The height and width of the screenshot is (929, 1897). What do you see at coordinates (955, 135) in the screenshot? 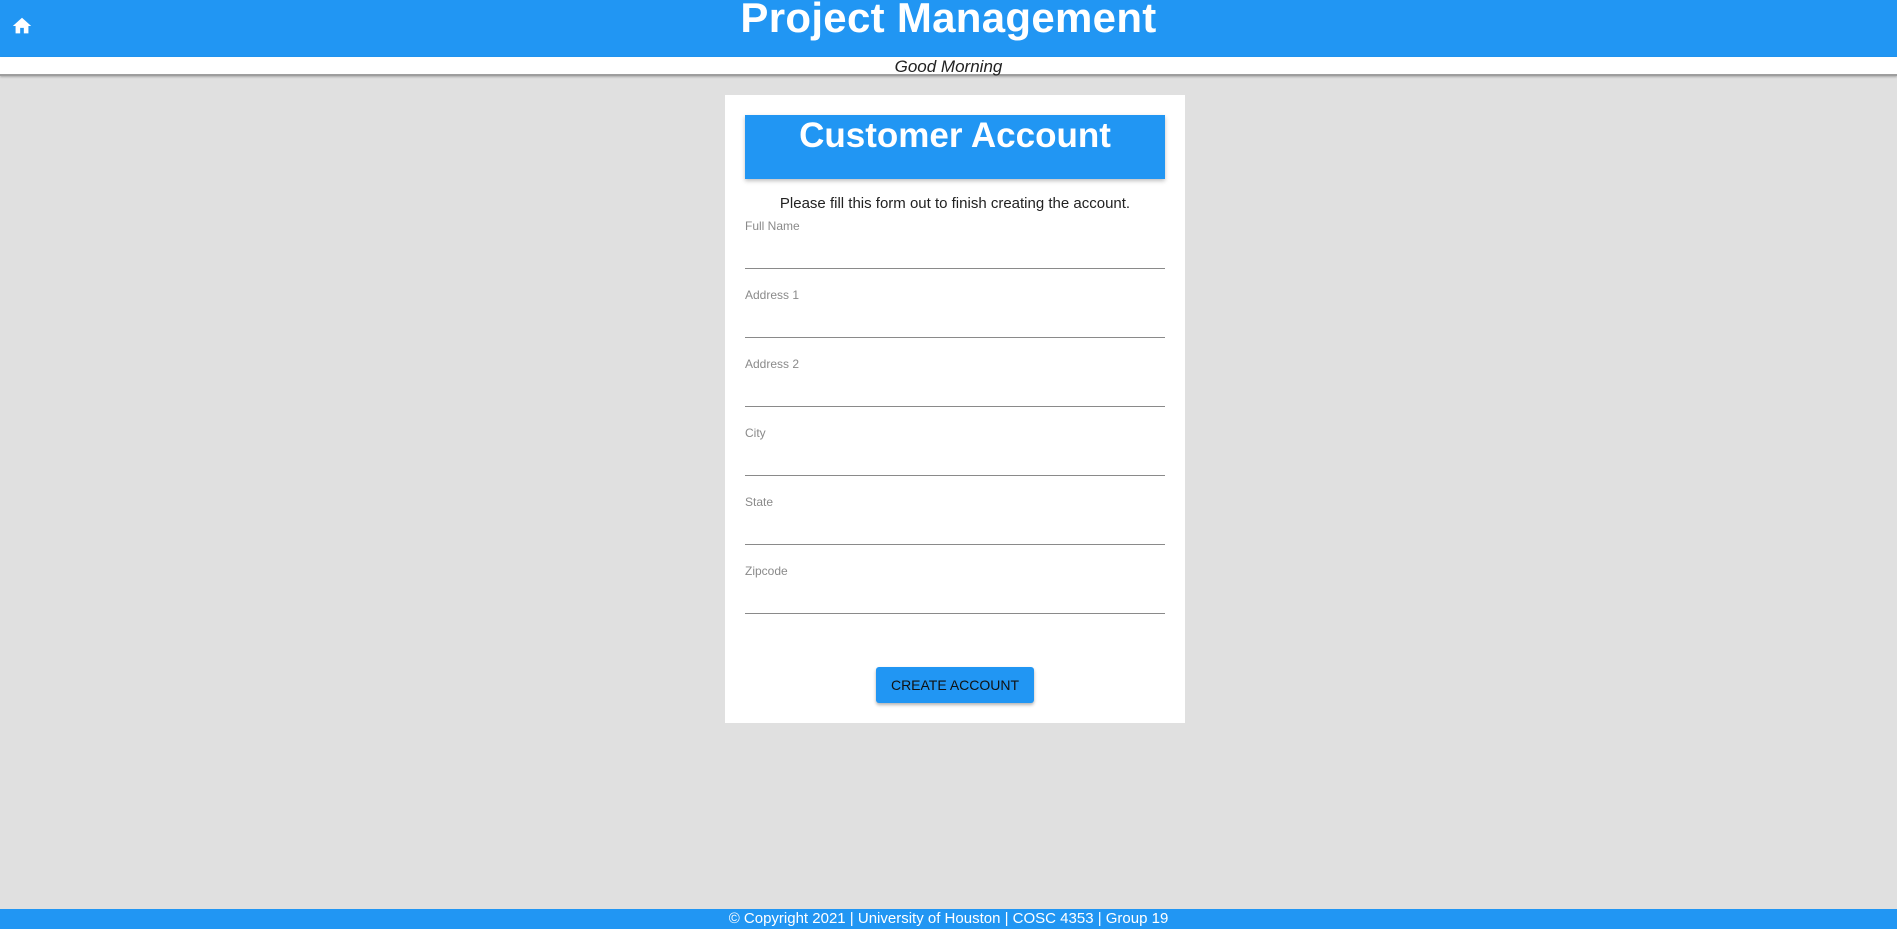
I see `form-title: Customer Account` at bounding box center [955, 135].